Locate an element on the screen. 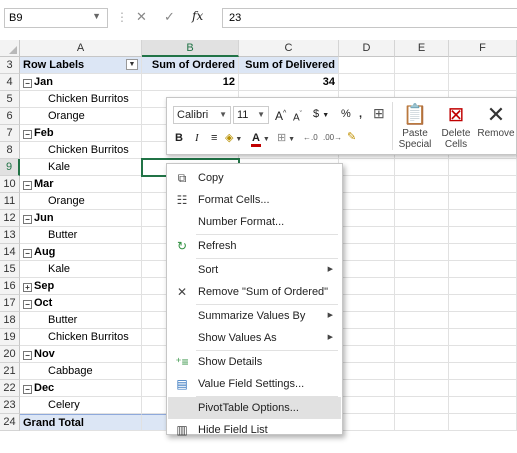  cell-e20 is located at coordinates (422, 354).